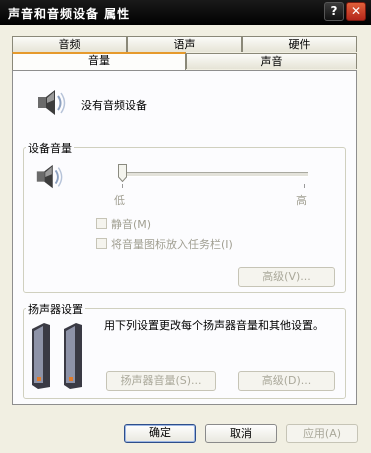 The image size is (371, 453). I want to click on window-title: 声音和音频设备 属性, so click(69, 14).